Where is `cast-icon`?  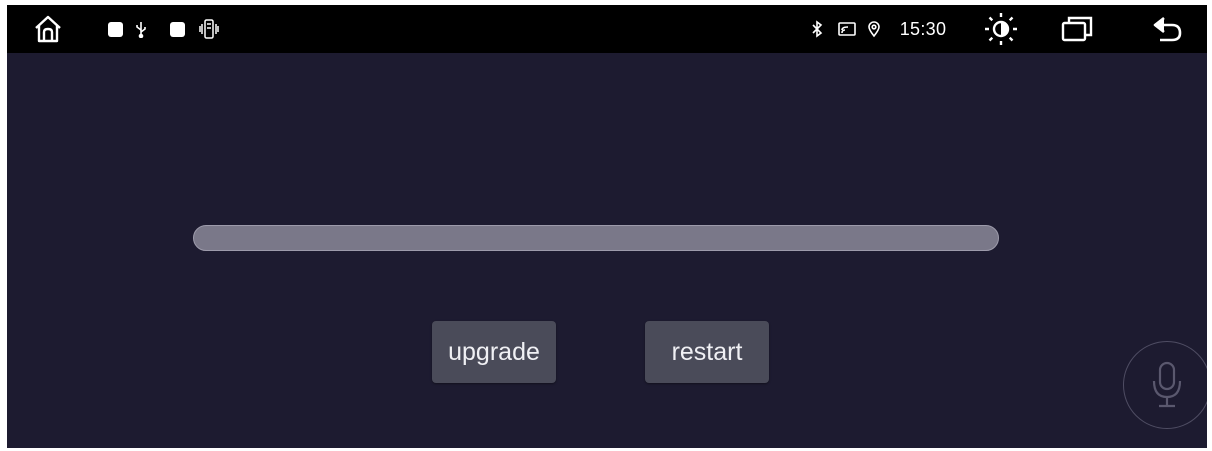 cast-icon is located at coordinates (847, 29).